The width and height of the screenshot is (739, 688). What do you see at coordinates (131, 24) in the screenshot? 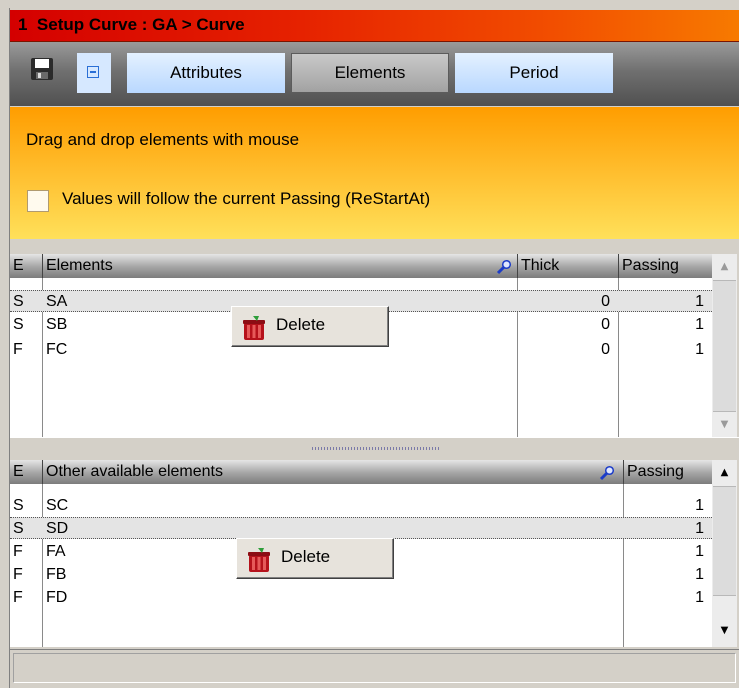
I see `window-title: 1 Setup Curve : GA > Curve` at bounding box center [131, 24].